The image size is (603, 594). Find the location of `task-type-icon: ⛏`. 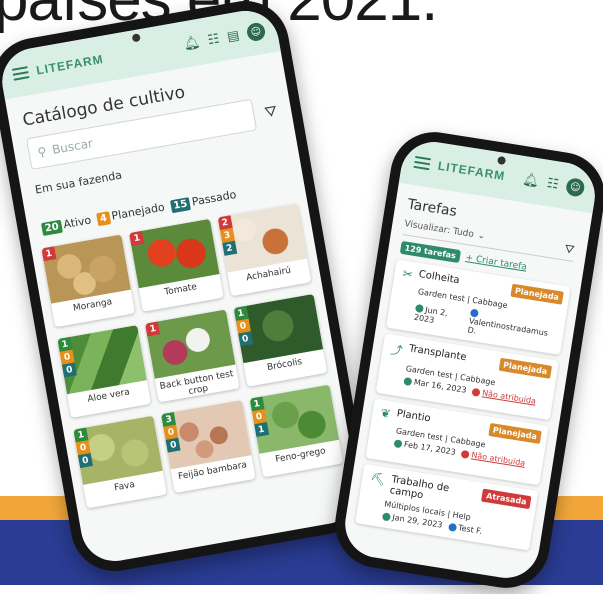

task-type-icon: ⛏ is located at coordinates (378, 479).